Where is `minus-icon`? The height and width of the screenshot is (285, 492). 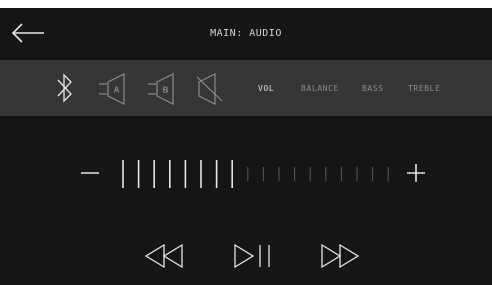
minus-icon is located at coordinates (90, 173).